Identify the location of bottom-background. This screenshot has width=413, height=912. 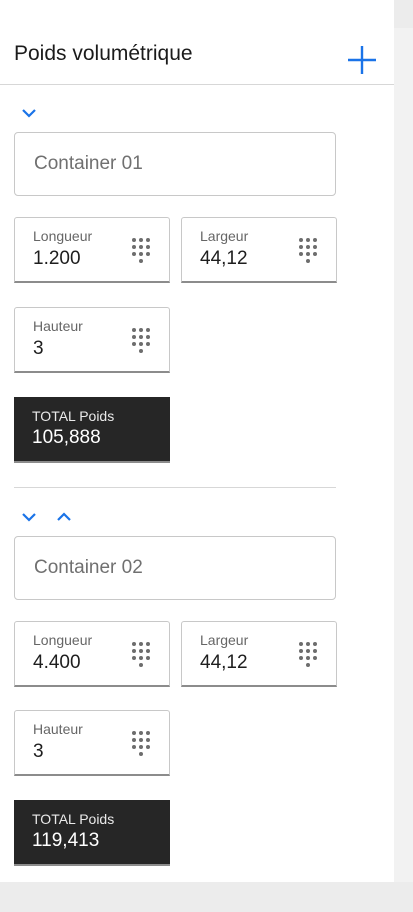
(215, 897).